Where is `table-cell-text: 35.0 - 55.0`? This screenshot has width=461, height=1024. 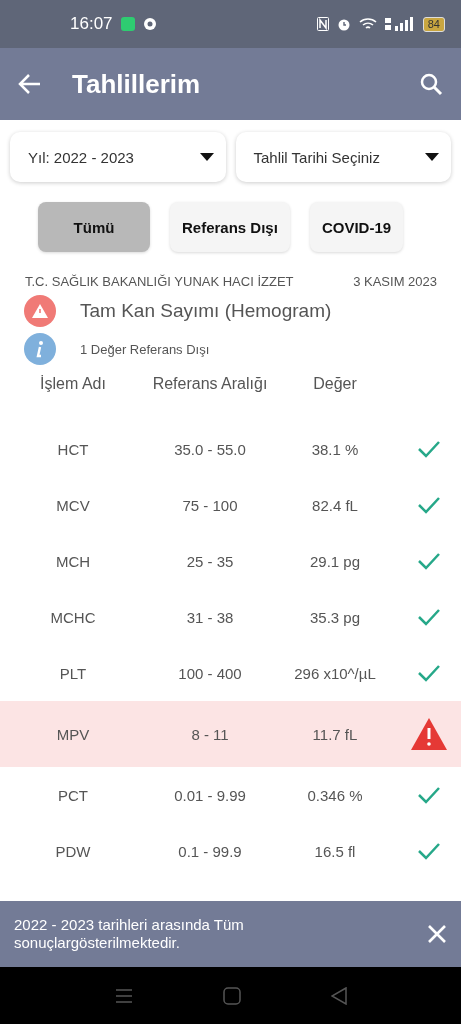 table-cell-text: 35.0 - 55.0 is located at coordinates (210, 449).